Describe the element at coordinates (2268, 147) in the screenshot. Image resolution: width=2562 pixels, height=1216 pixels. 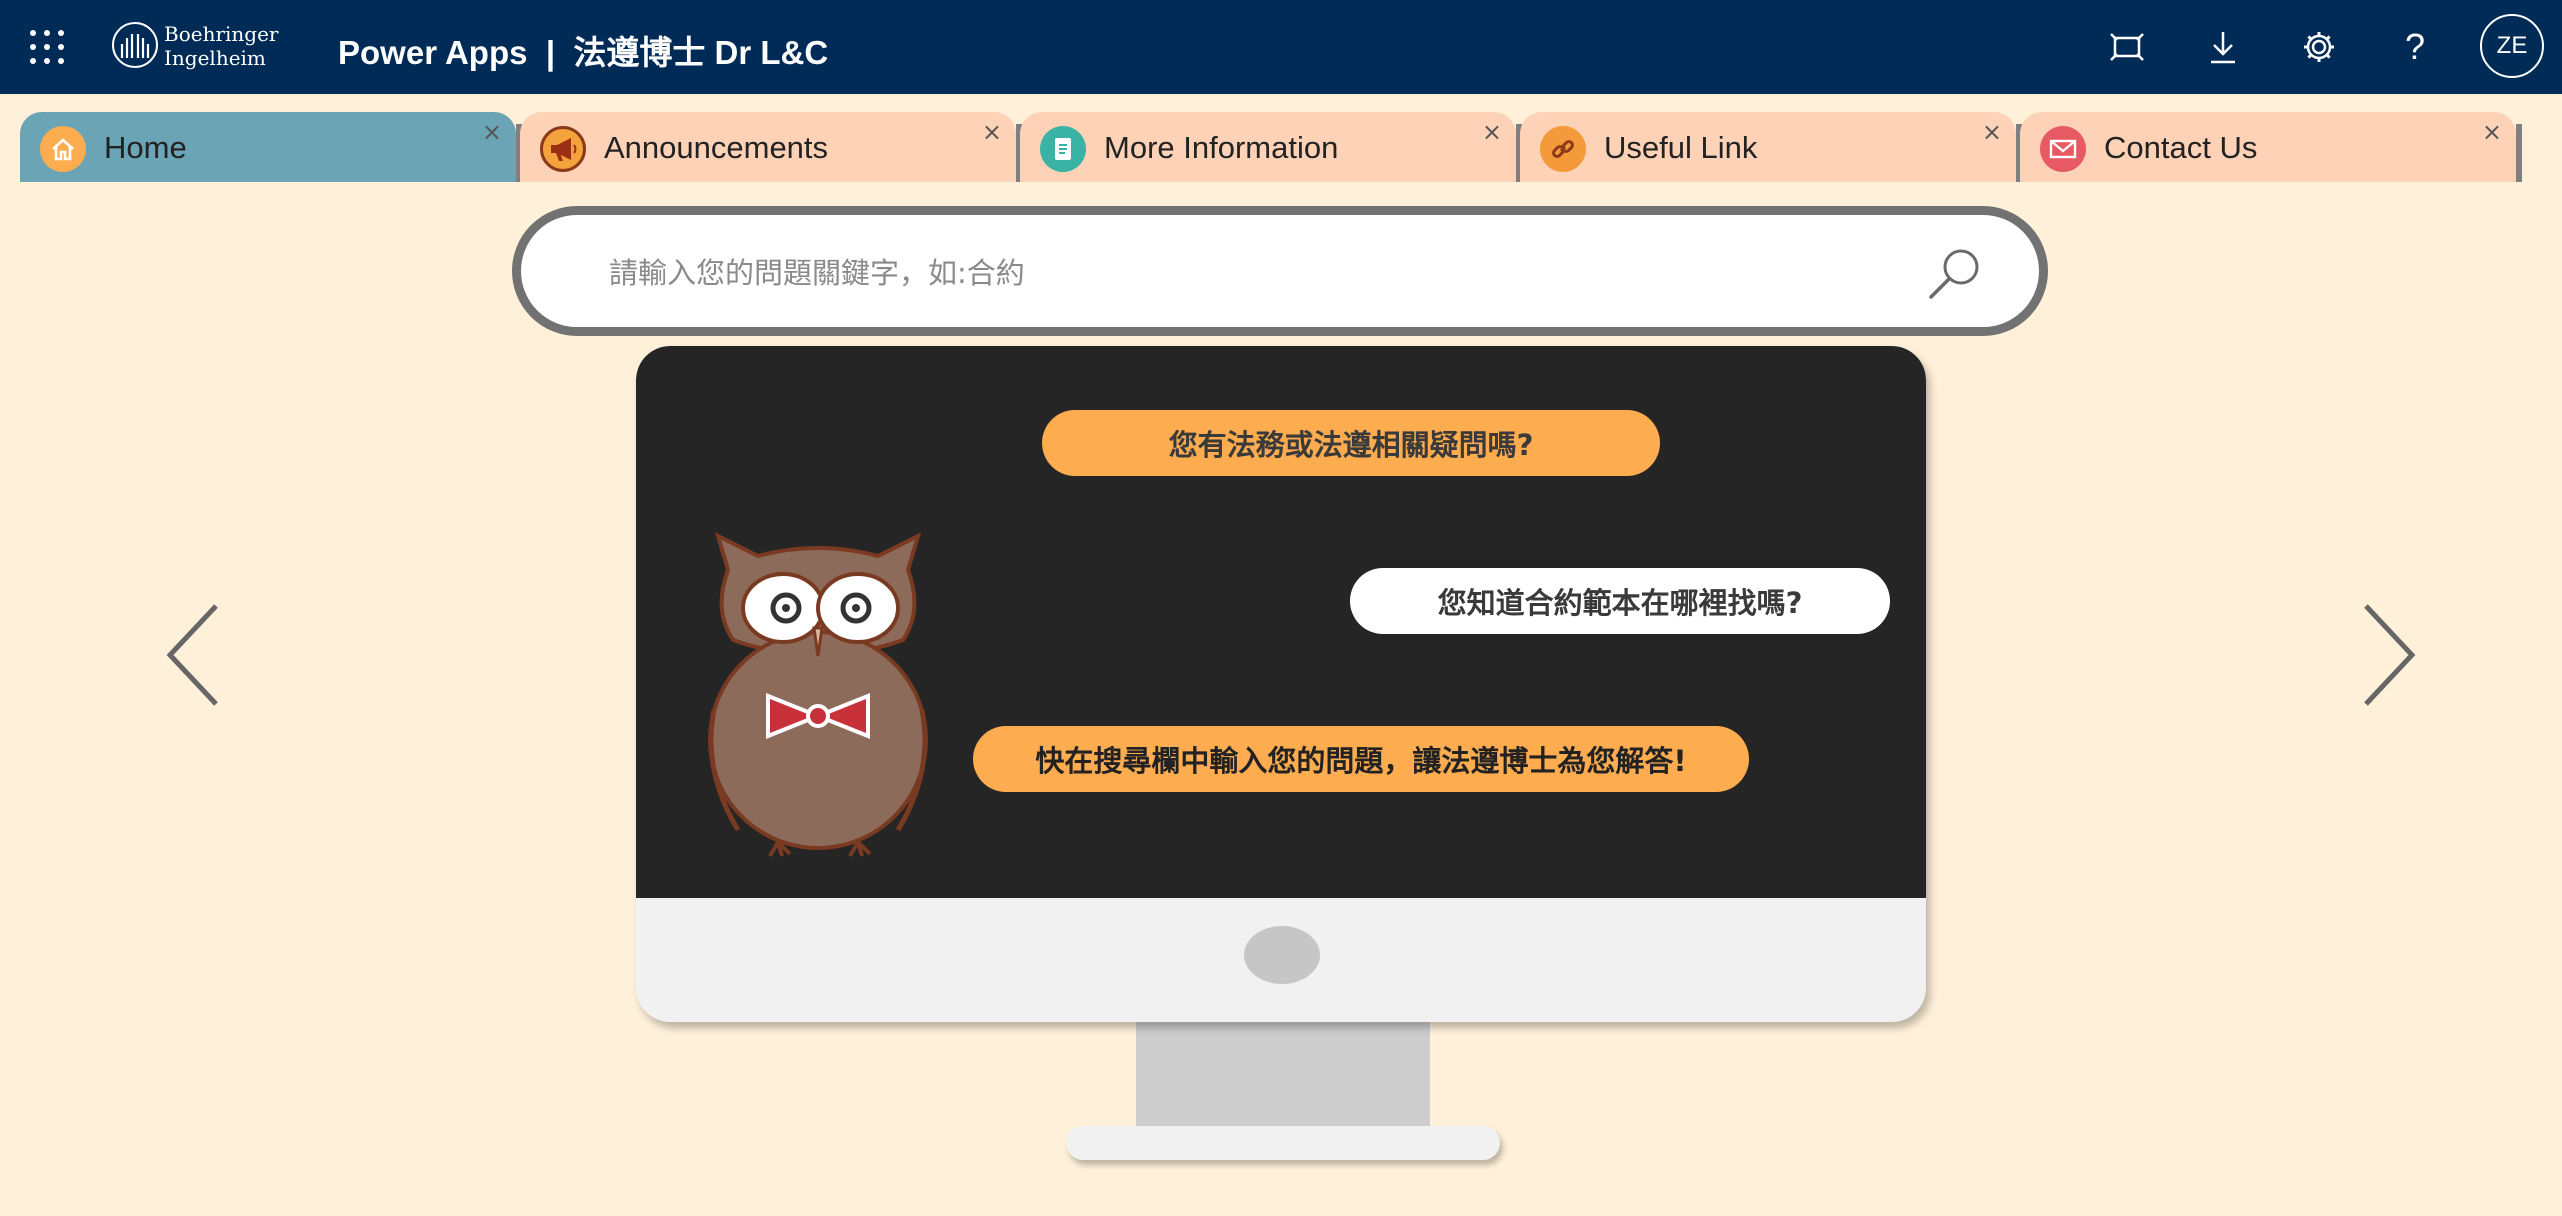
I see `tab-contact-us: Contact Us ×` at that location.